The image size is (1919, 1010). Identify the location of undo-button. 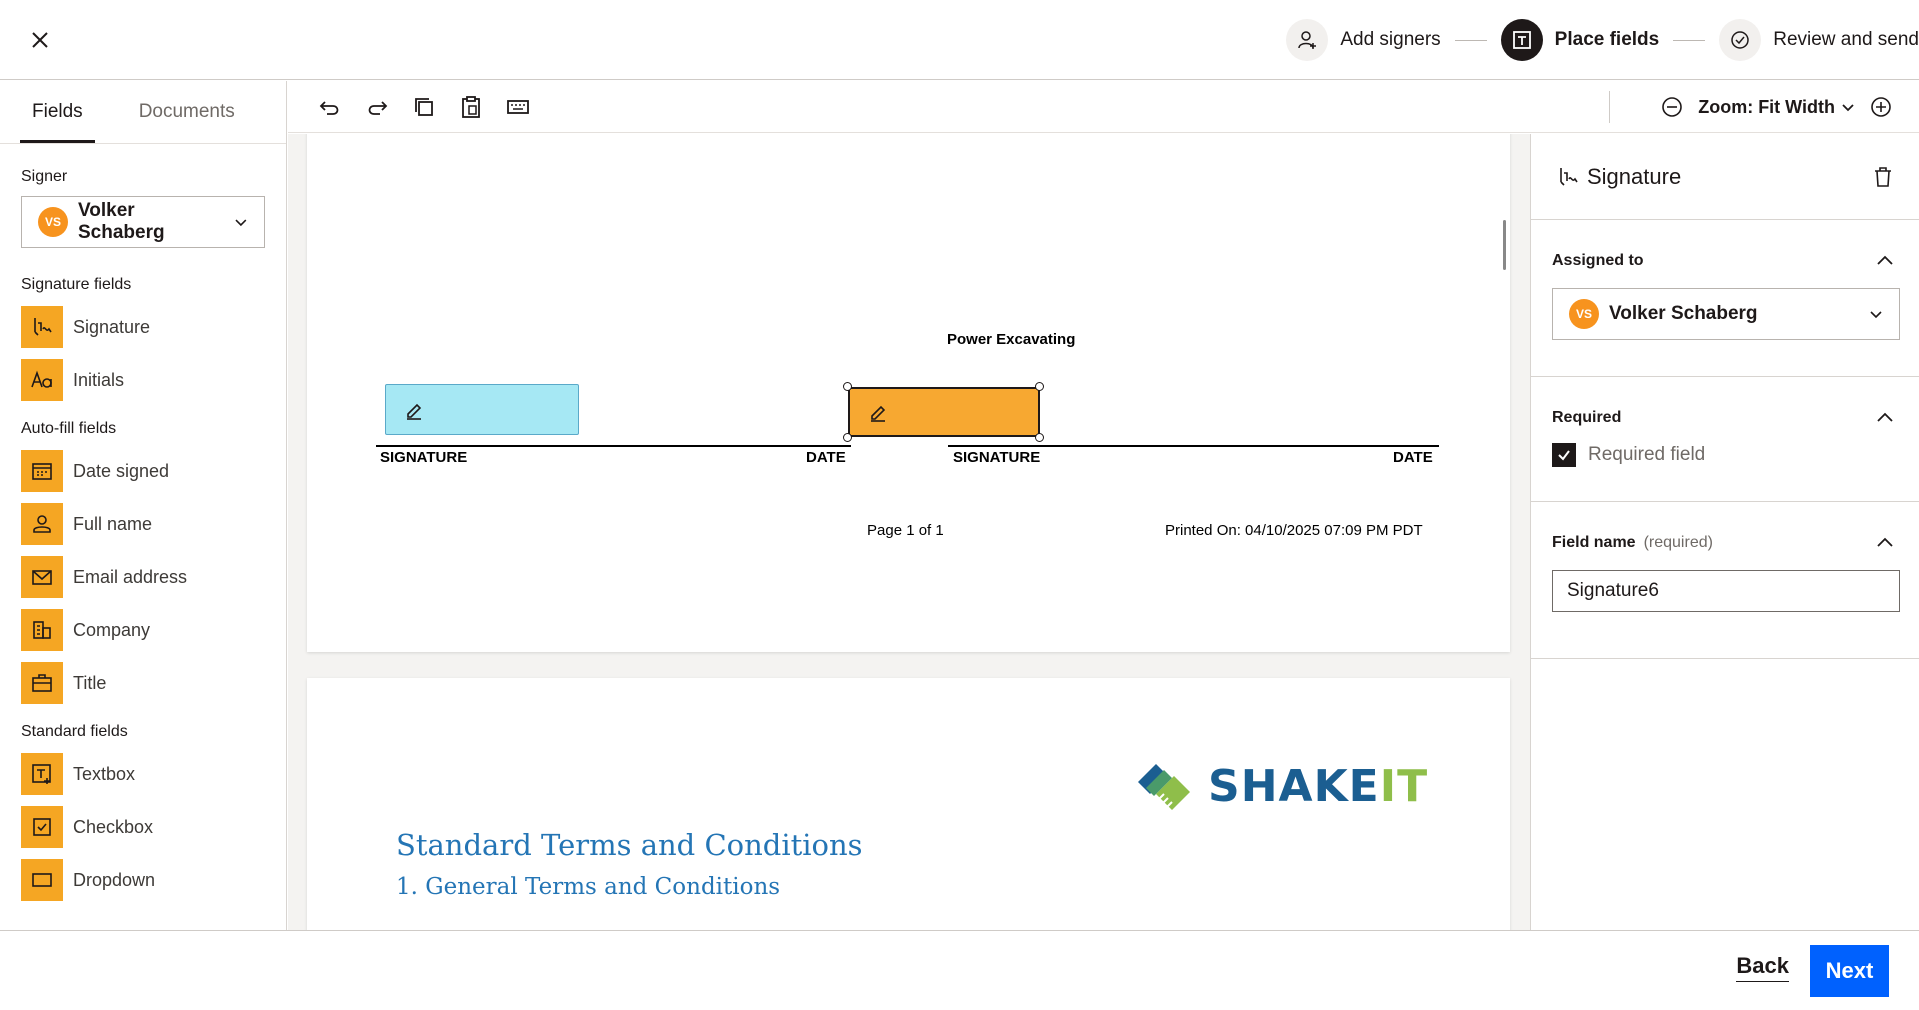
(329, 107).